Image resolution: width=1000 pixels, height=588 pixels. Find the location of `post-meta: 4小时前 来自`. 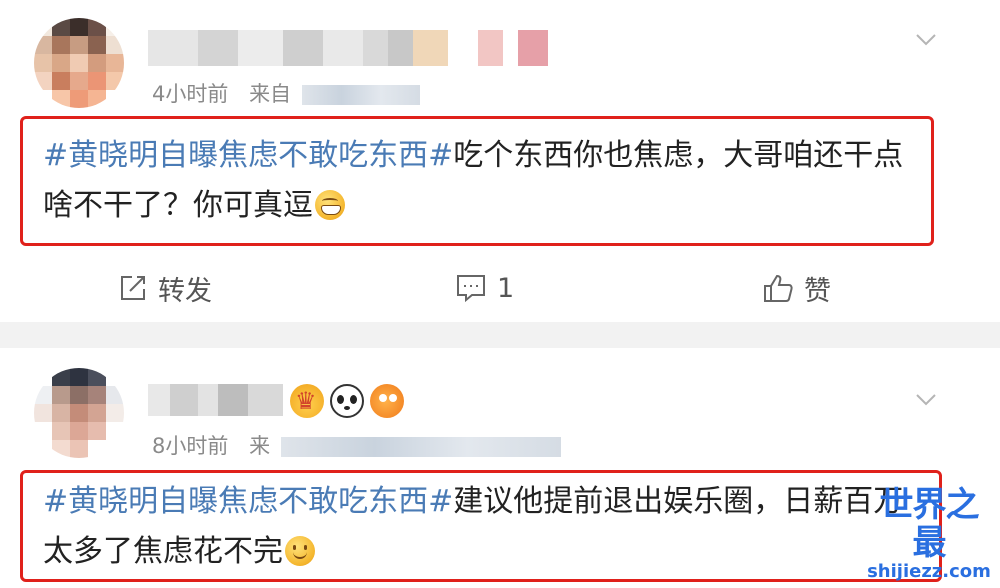

post-meta: 4小时前 来自 is located at coordinates (286, 93).